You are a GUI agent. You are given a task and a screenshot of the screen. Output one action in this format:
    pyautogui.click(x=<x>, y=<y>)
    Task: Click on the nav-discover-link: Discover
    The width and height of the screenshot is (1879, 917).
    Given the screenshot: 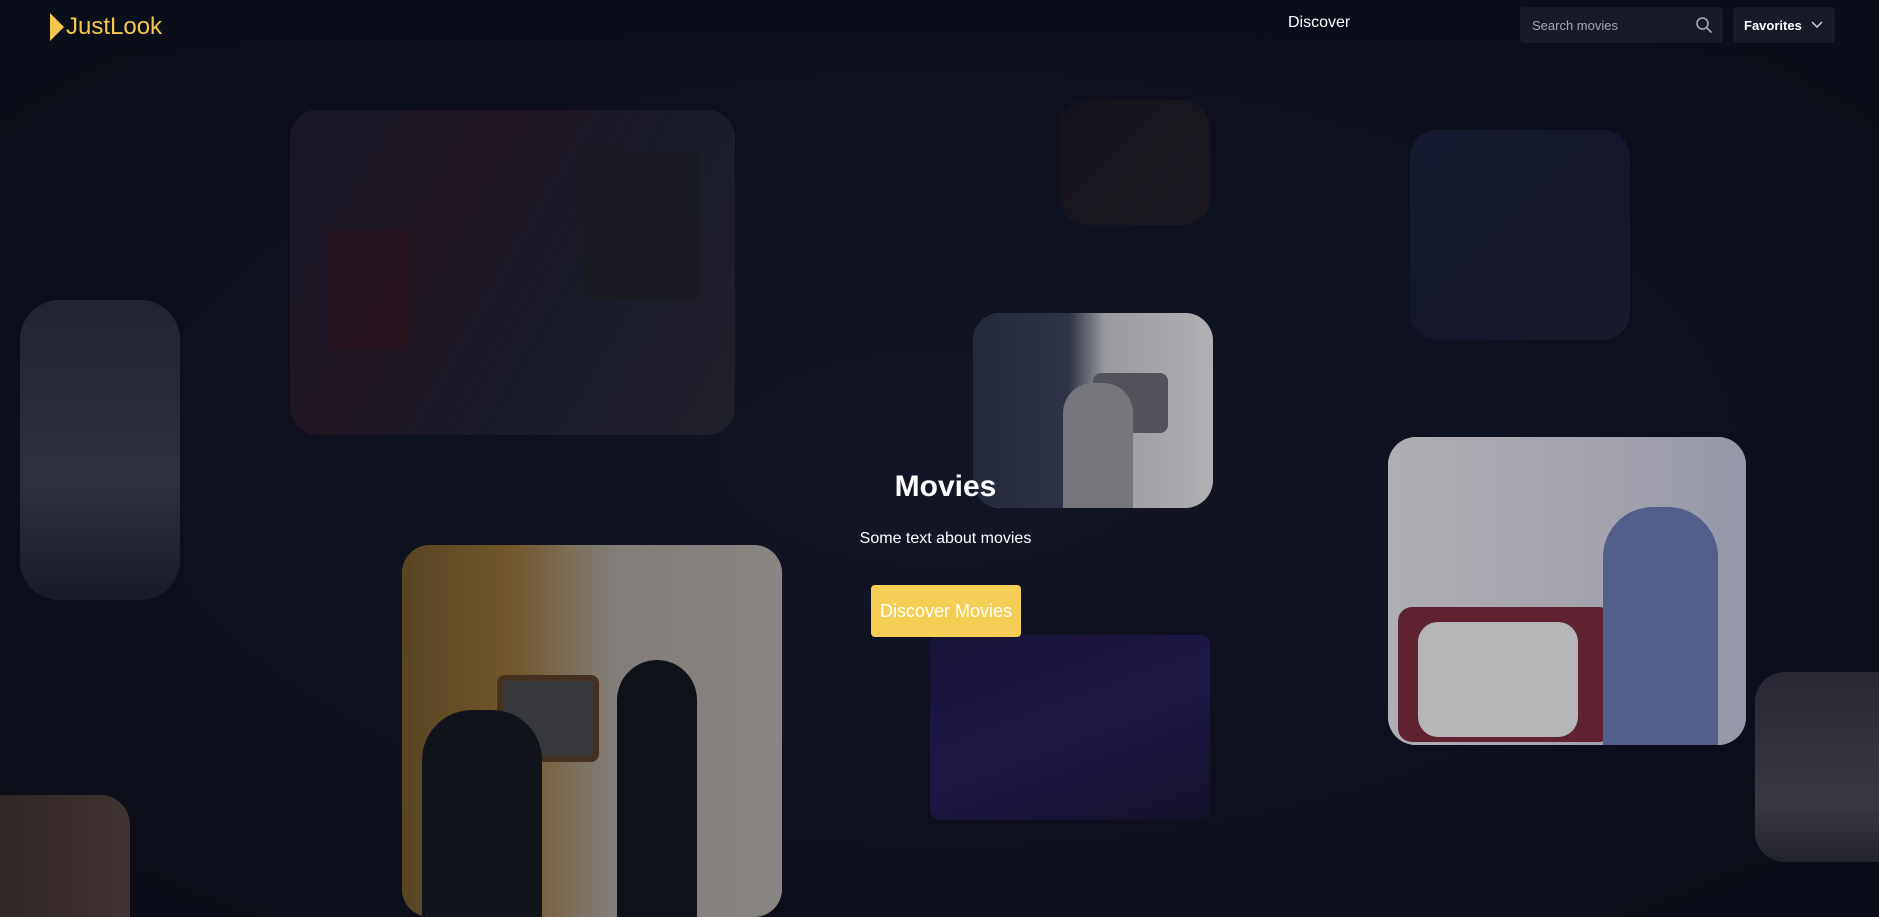 What is the action you would take?
    pyautogui.click(x=1319, y=23)
    